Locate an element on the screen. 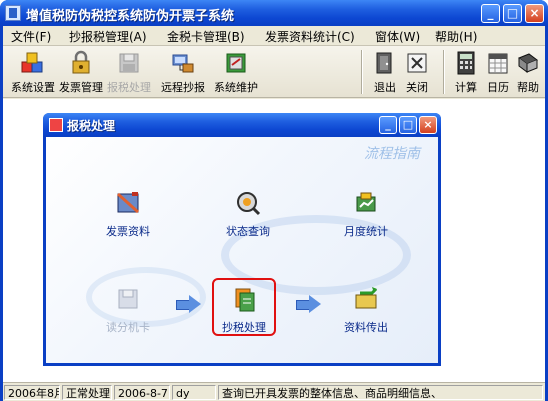  flow-monthly-stats: 月度统计 is located at coordinates (366, 214).